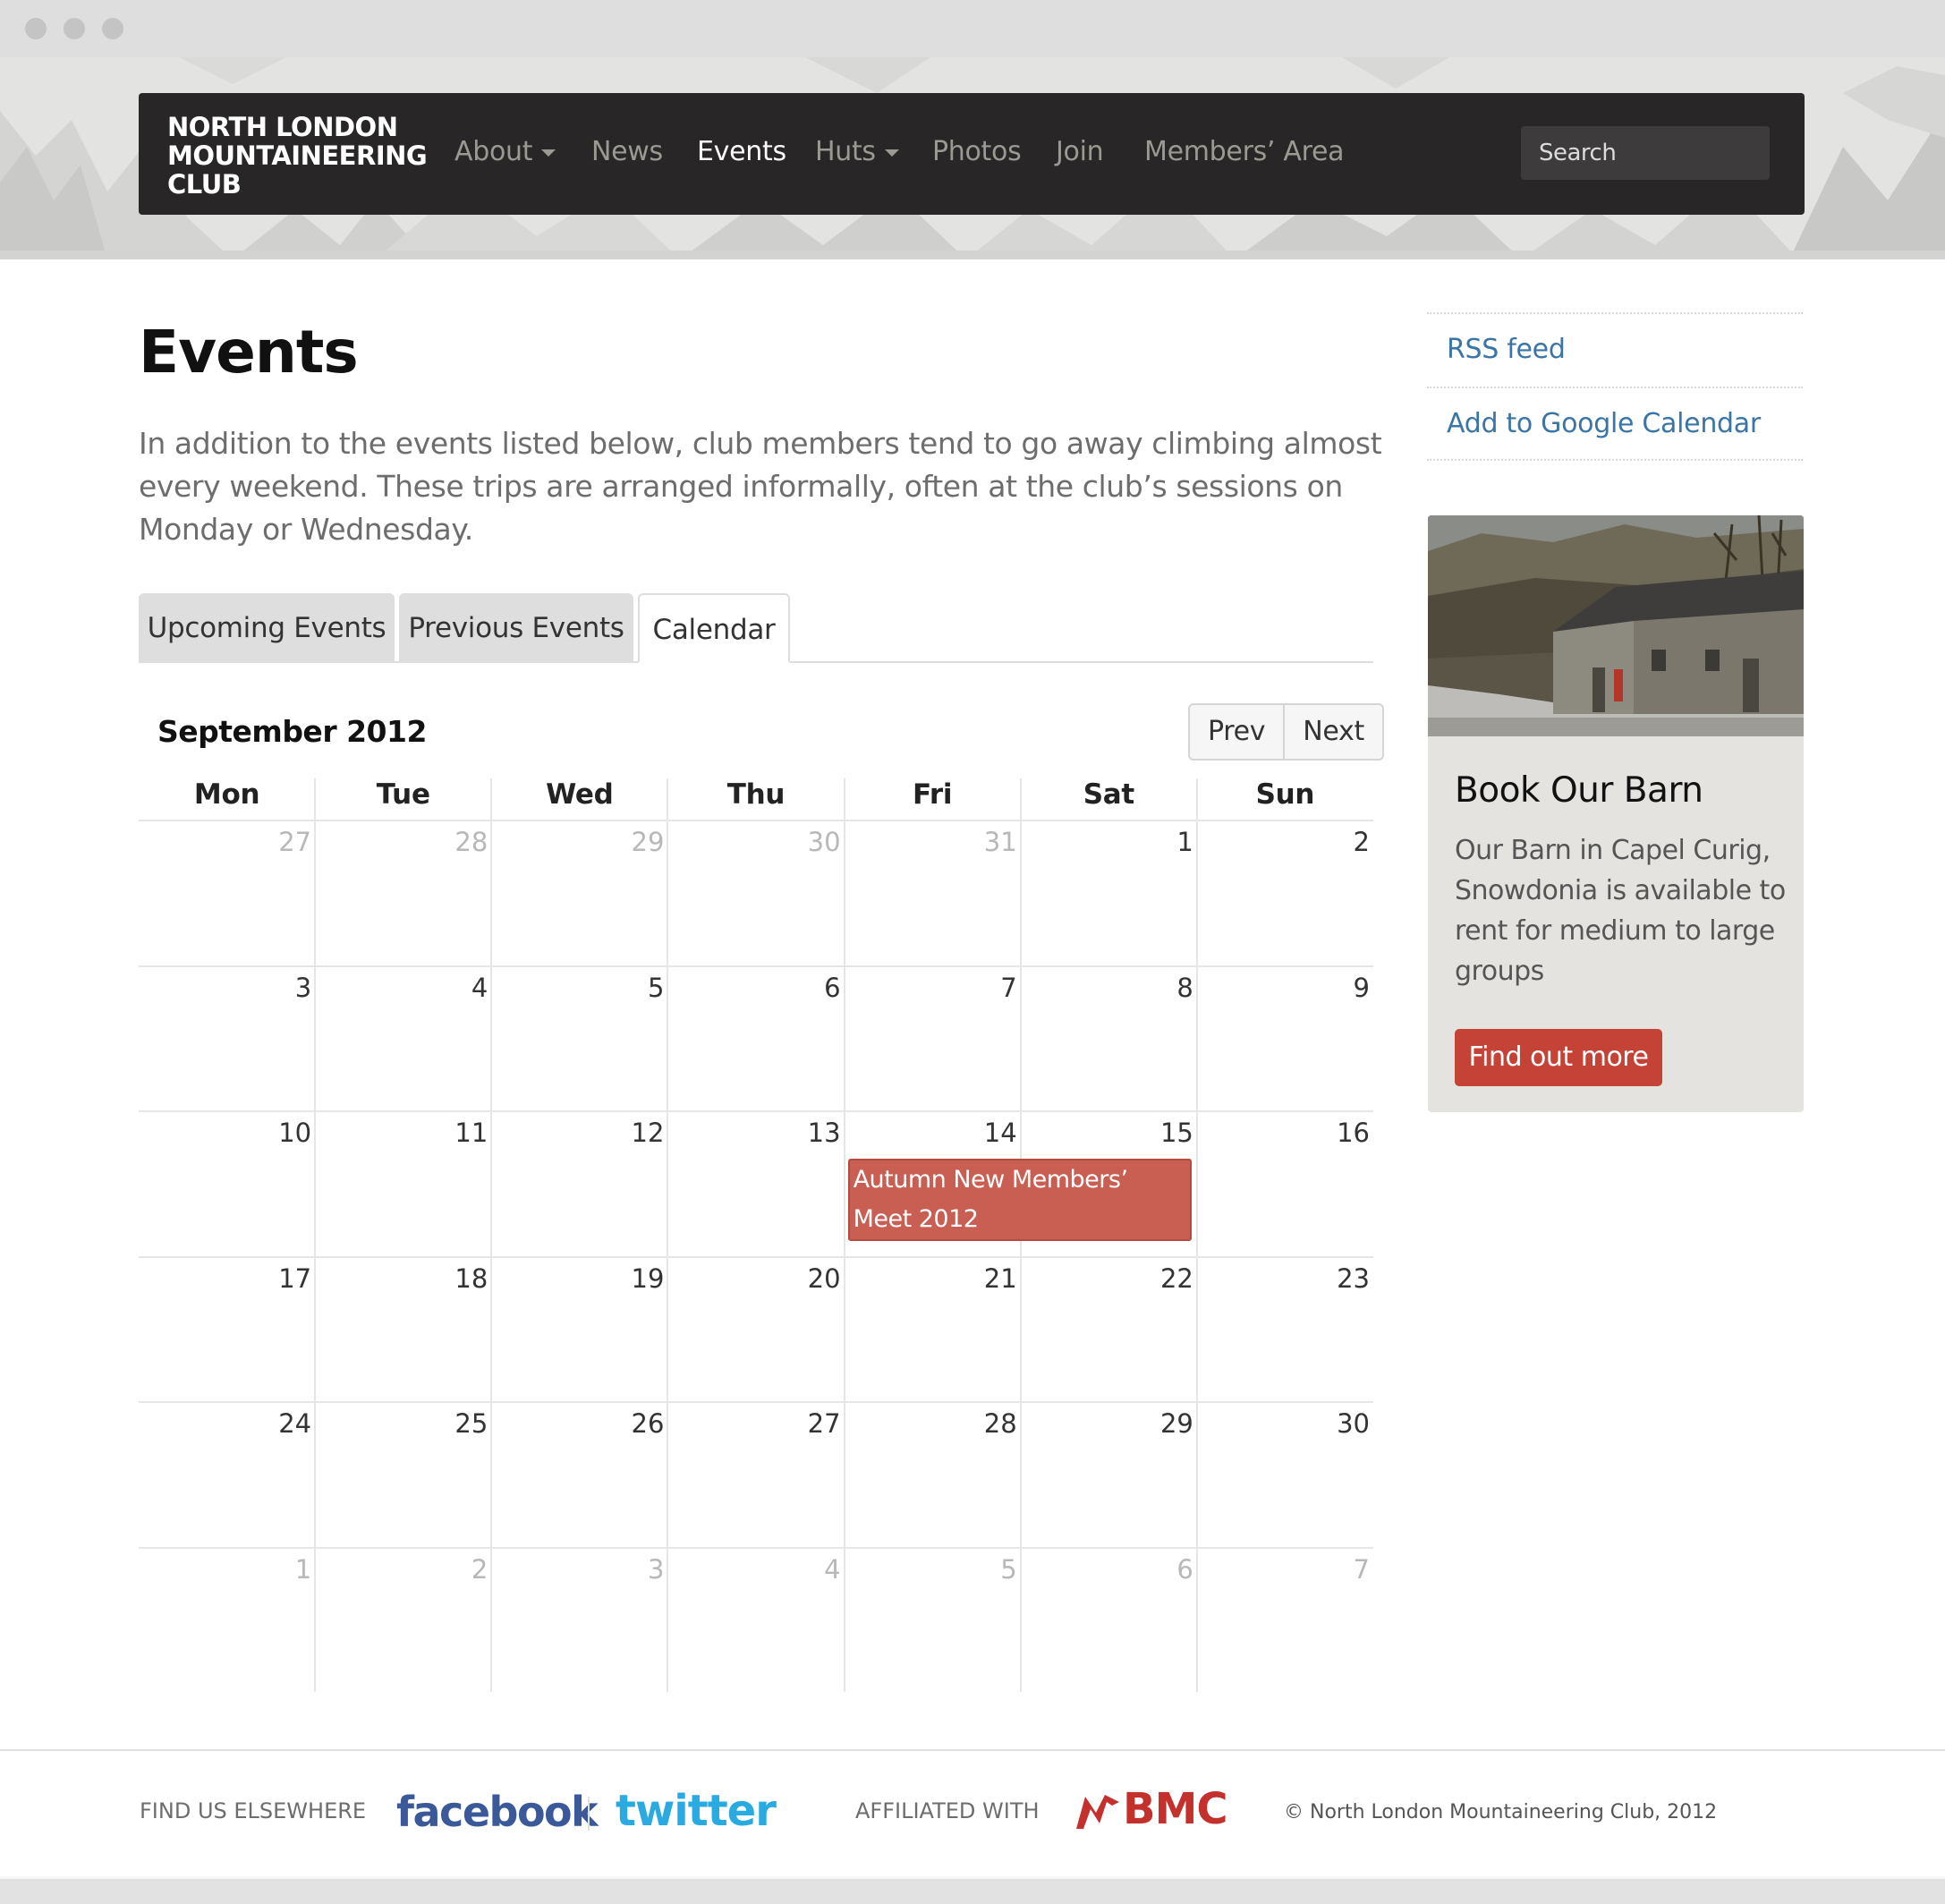 The width and height of the screenshot is (1945, 1904). I want to click on nav-about: About, so click(505, 151).